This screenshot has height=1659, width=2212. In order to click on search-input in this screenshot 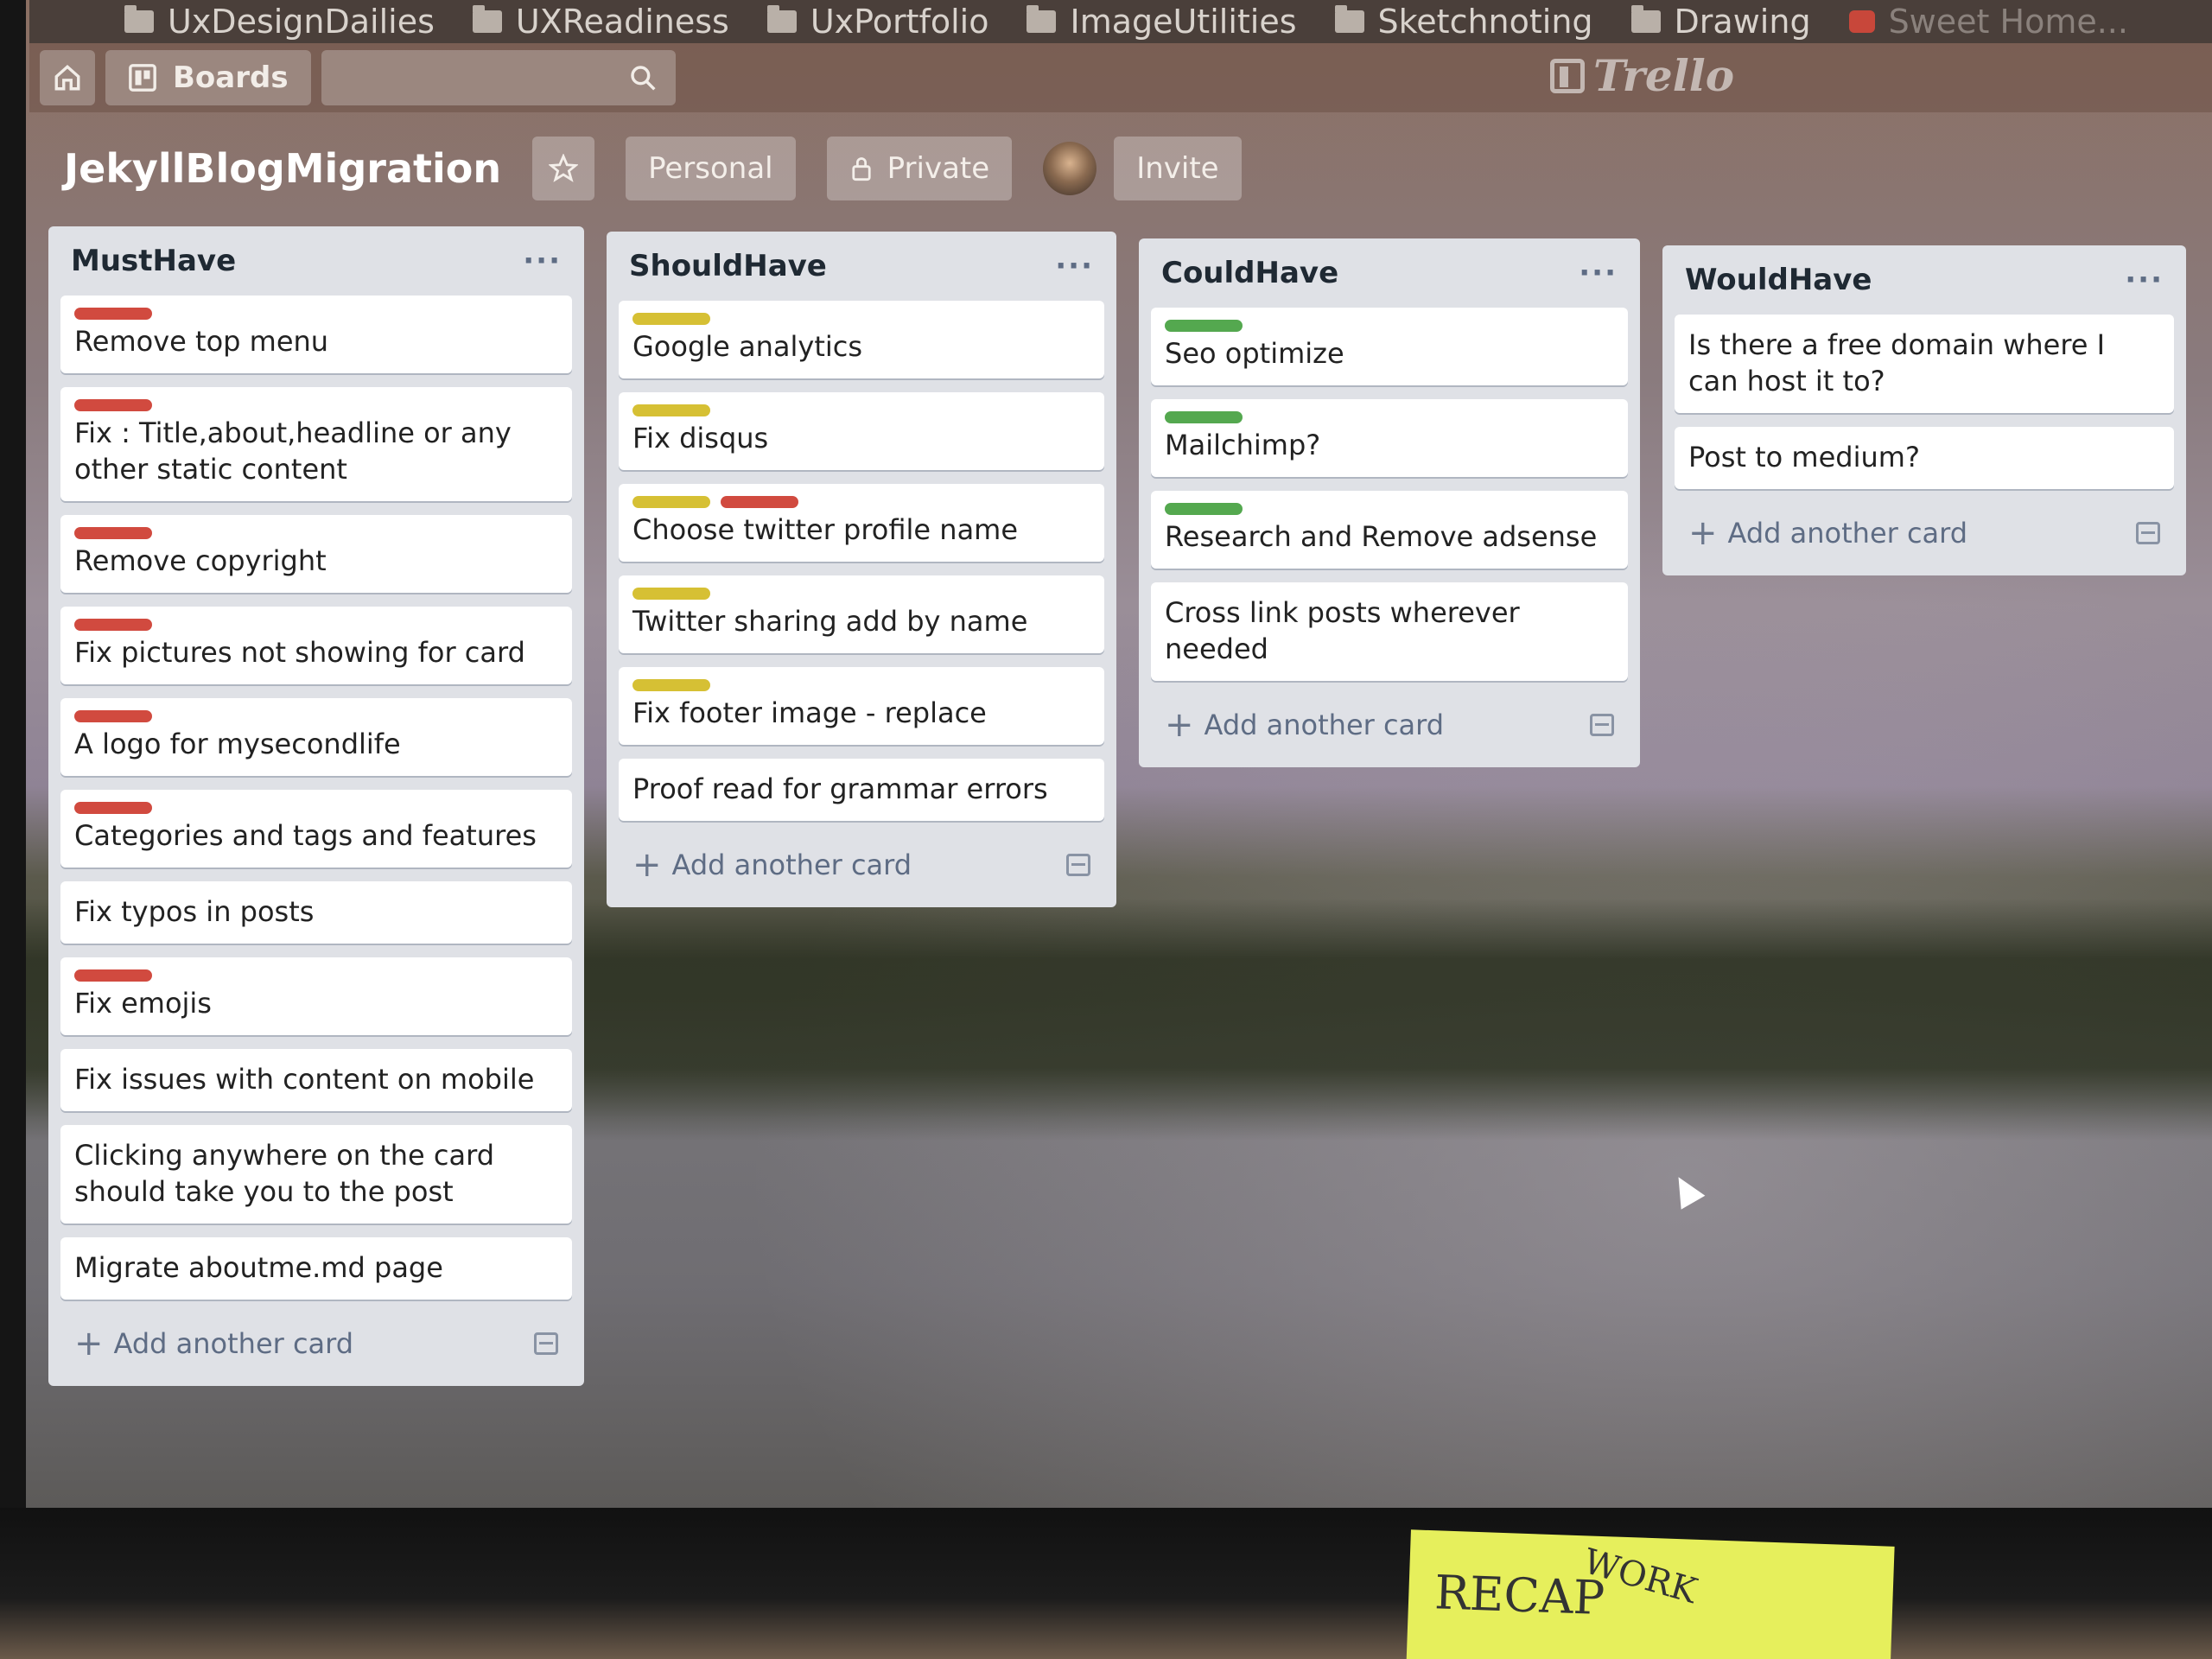, I will do `click(498, 77)`.